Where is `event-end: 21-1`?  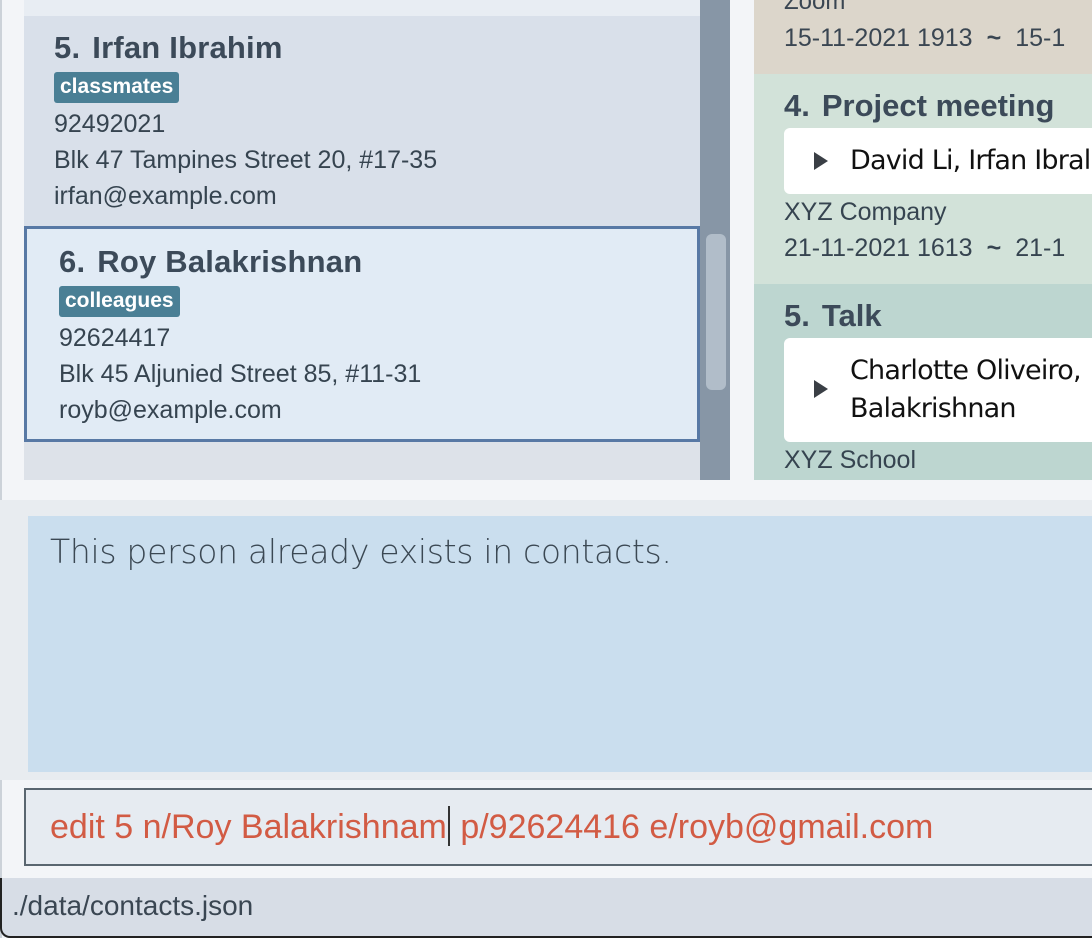 event-end: 21-1 is located at coordinates (1040, 248).